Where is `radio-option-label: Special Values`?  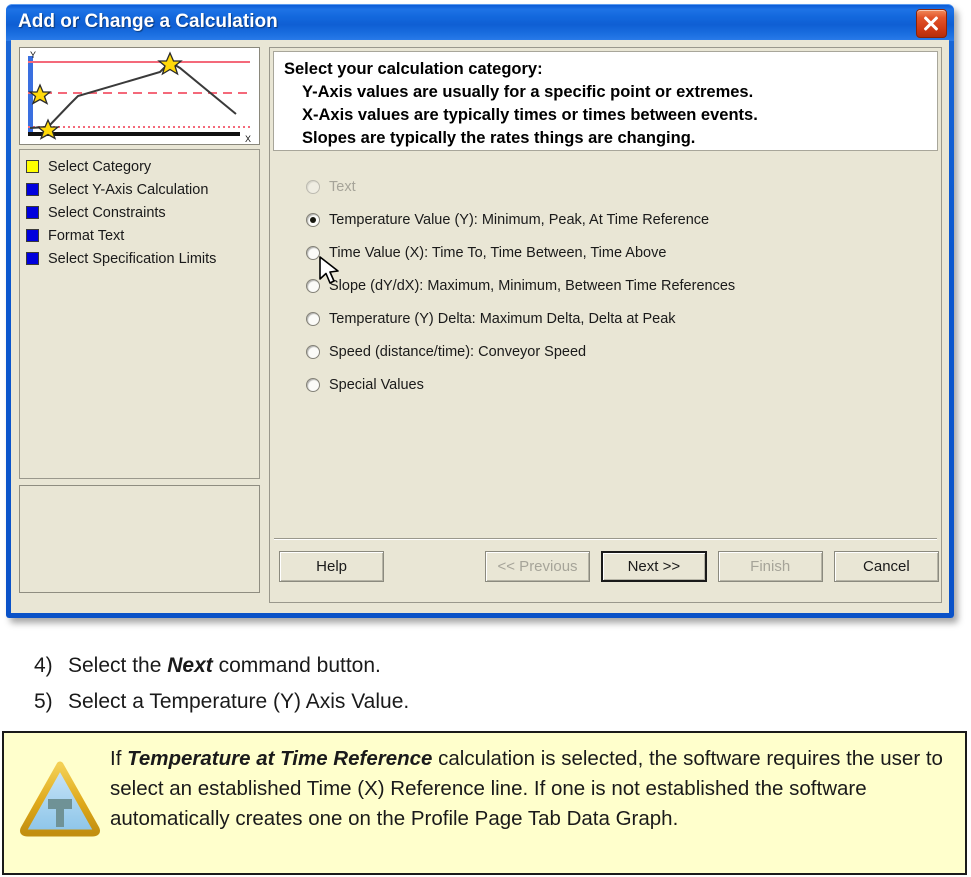
radio-option-label: Special Values is located at coordinates (376, 384).